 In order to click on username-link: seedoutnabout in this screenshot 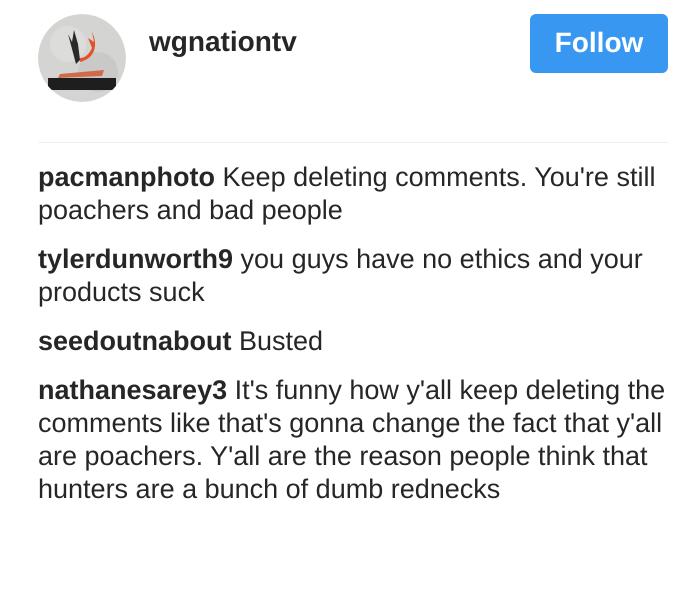, I will do `click(135, 341)`.